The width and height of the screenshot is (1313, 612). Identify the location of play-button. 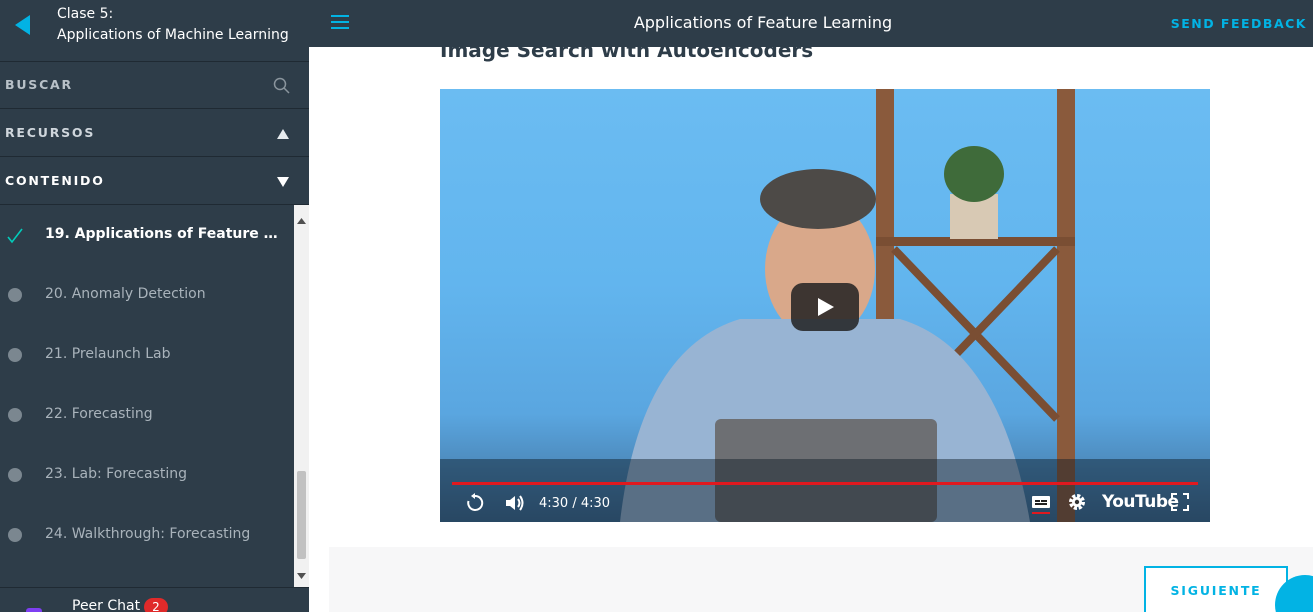
(825, 307).